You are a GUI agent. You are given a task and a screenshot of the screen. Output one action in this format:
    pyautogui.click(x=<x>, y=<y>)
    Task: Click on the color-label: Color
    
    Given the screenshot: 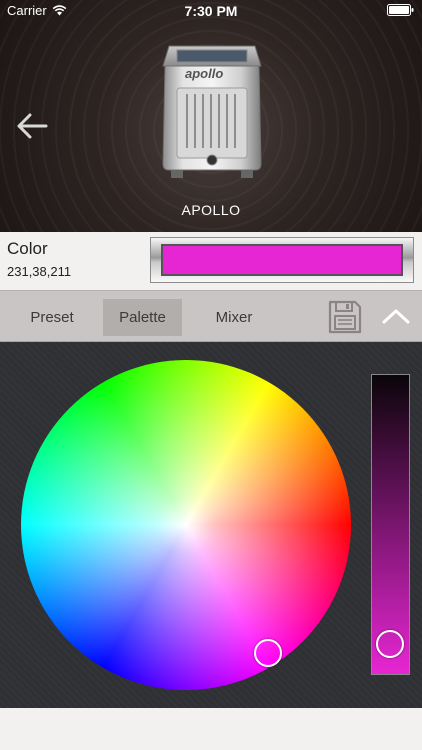 What is the action you would take?
    pyautogui.click(x=27, y=248)
    